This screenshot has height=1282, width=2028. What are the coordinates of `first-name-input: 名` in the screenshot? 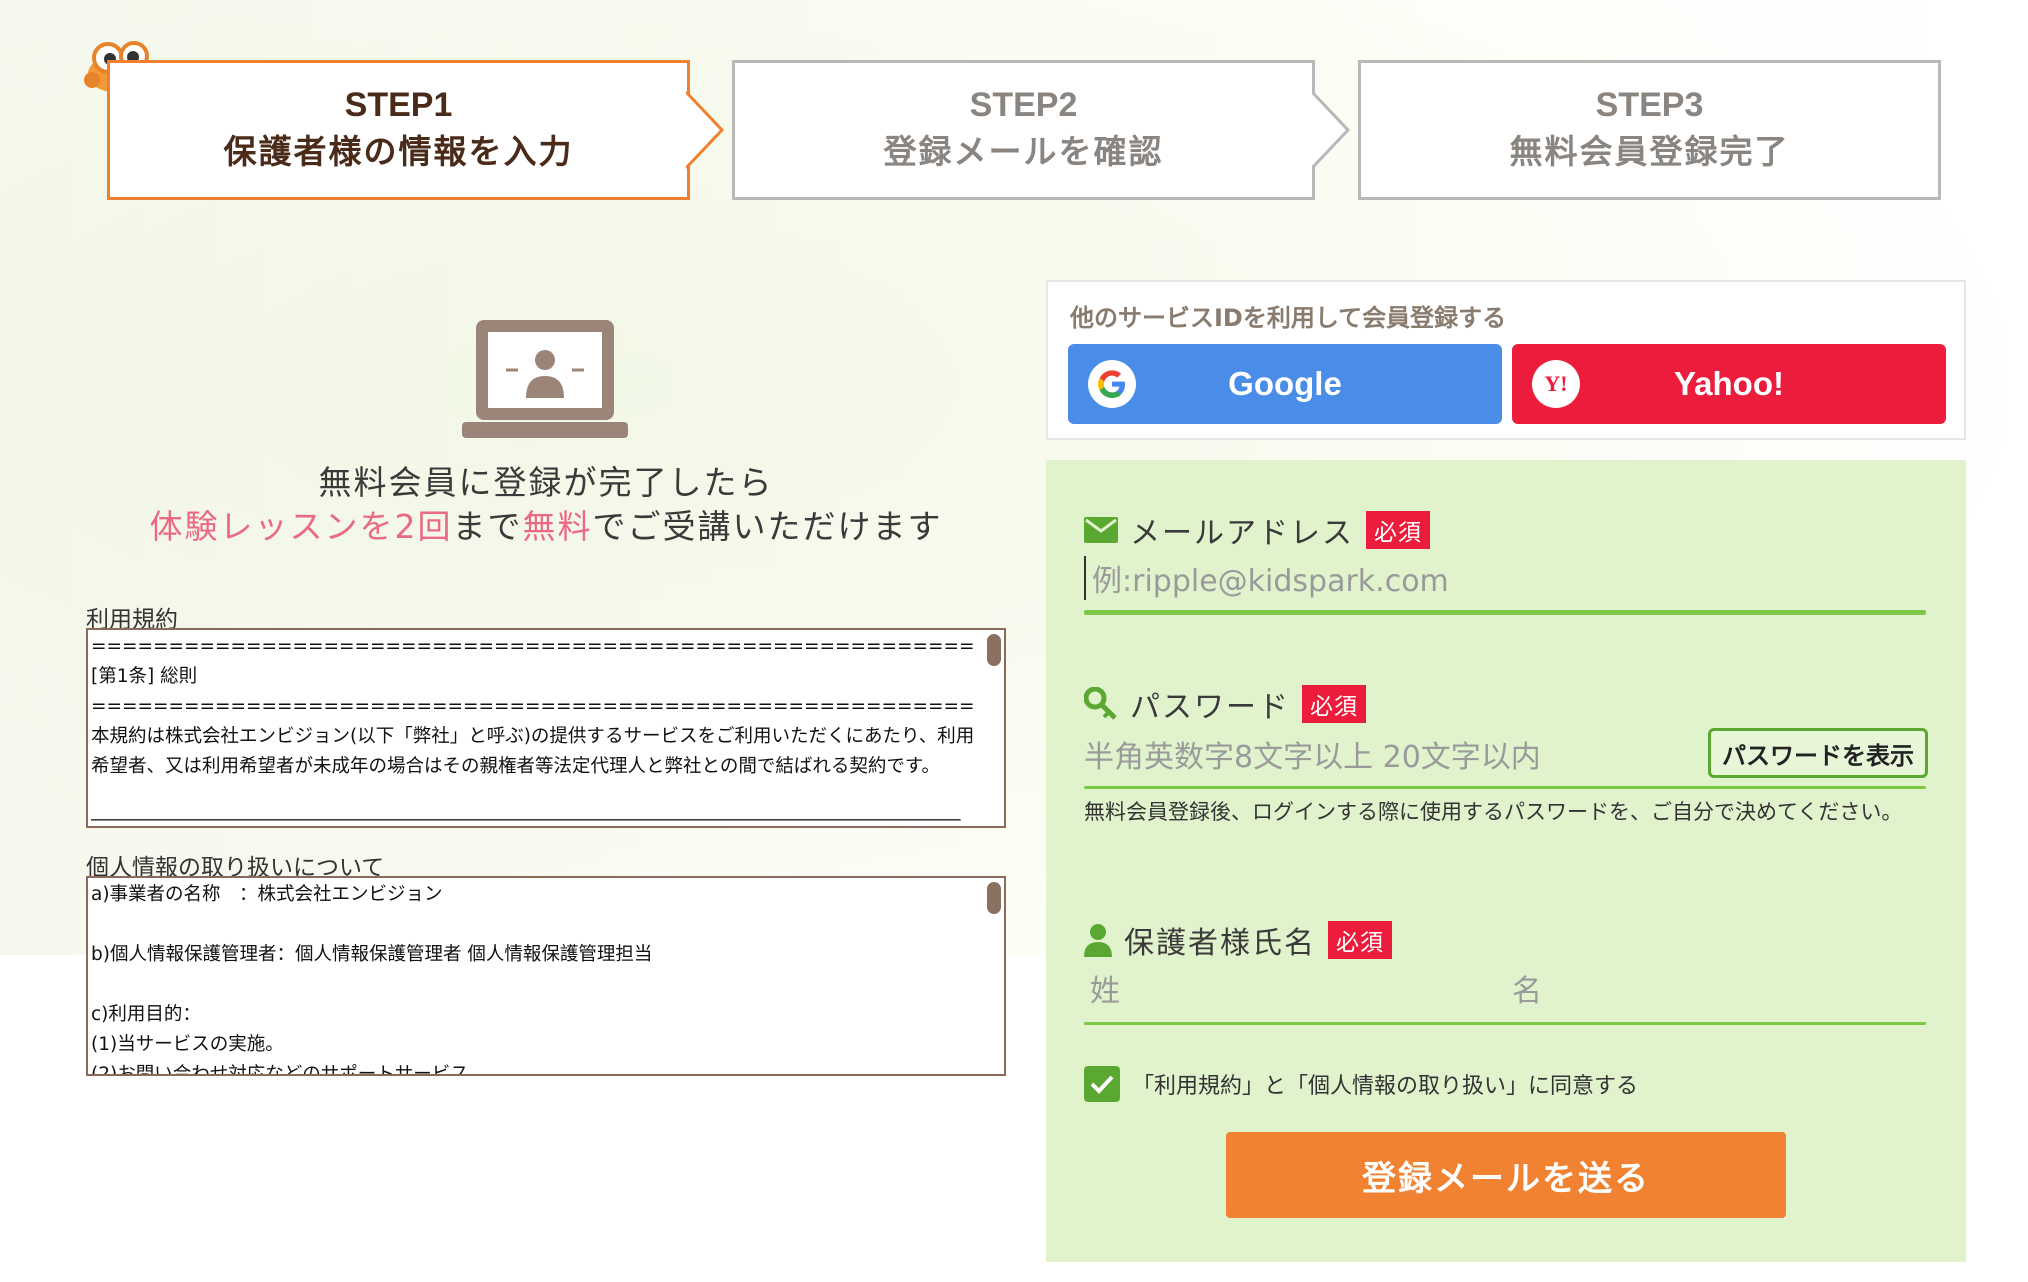 It's located at (1702, 988).